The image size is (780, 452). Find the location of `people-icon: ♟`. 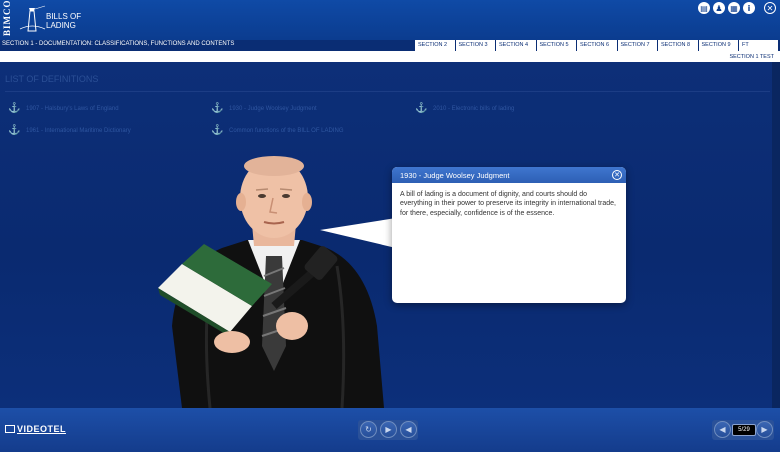

people-icon: ♟ is located at coordinates (719, 8).